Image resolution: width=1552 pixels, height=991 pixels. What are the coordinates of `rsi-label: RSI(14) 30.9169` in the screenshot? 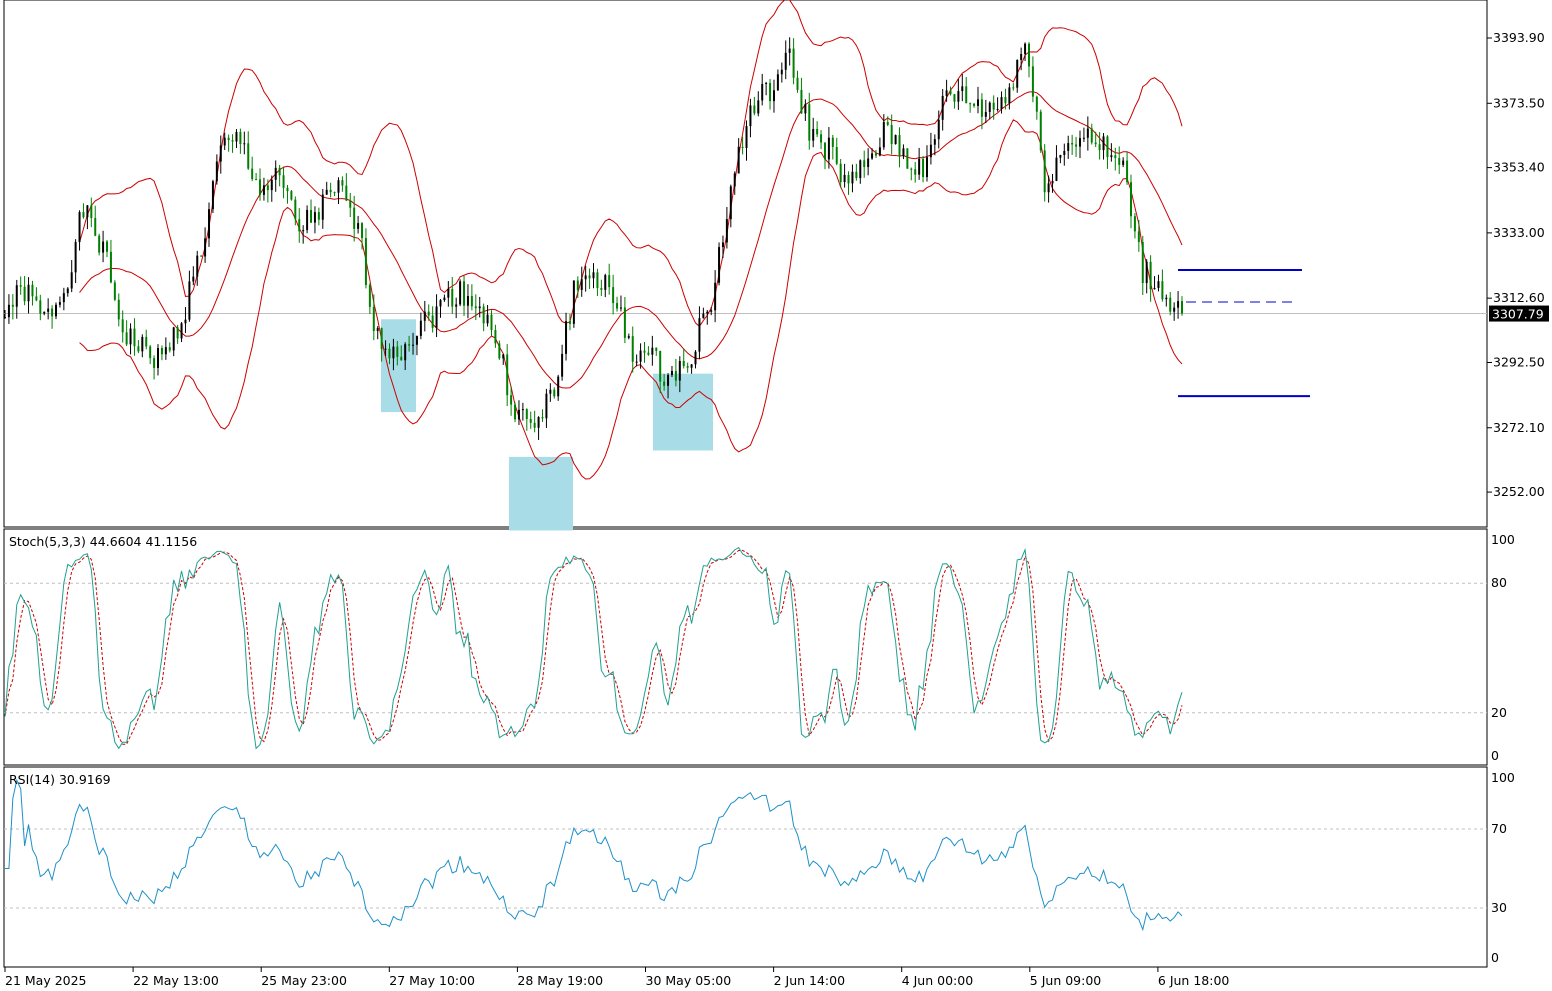 It's located at (60, 779).